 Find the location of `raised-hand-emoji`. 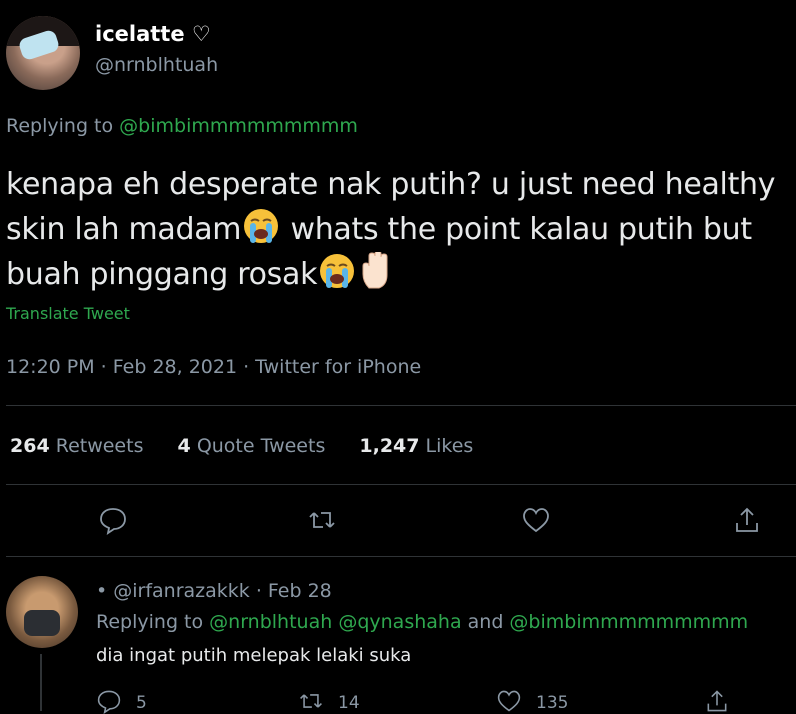

raised-hand-emoji is located at coordinates (375, 270).